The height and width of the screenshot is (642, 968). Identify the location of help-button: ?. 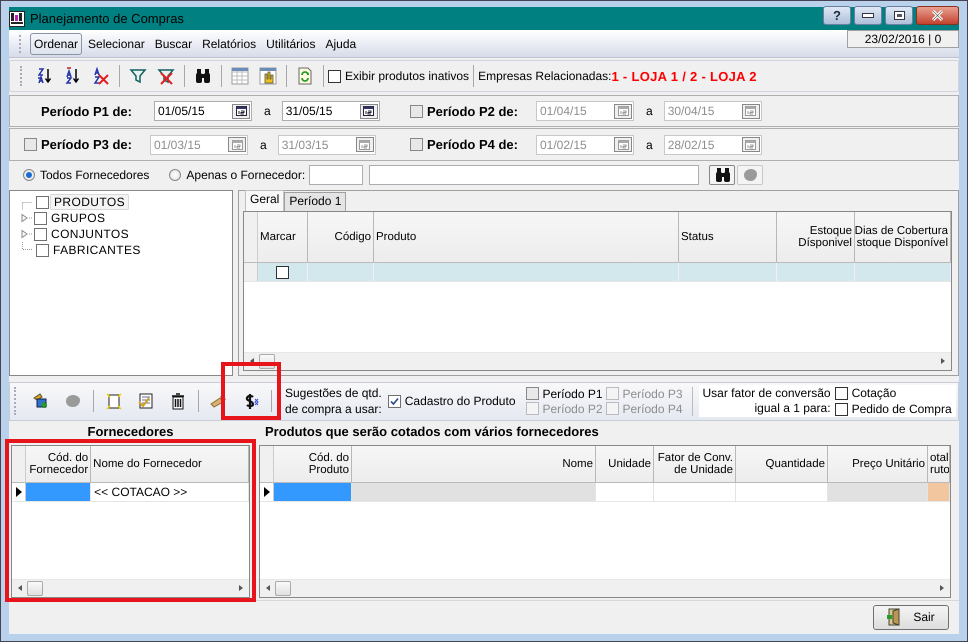
(837, 15).